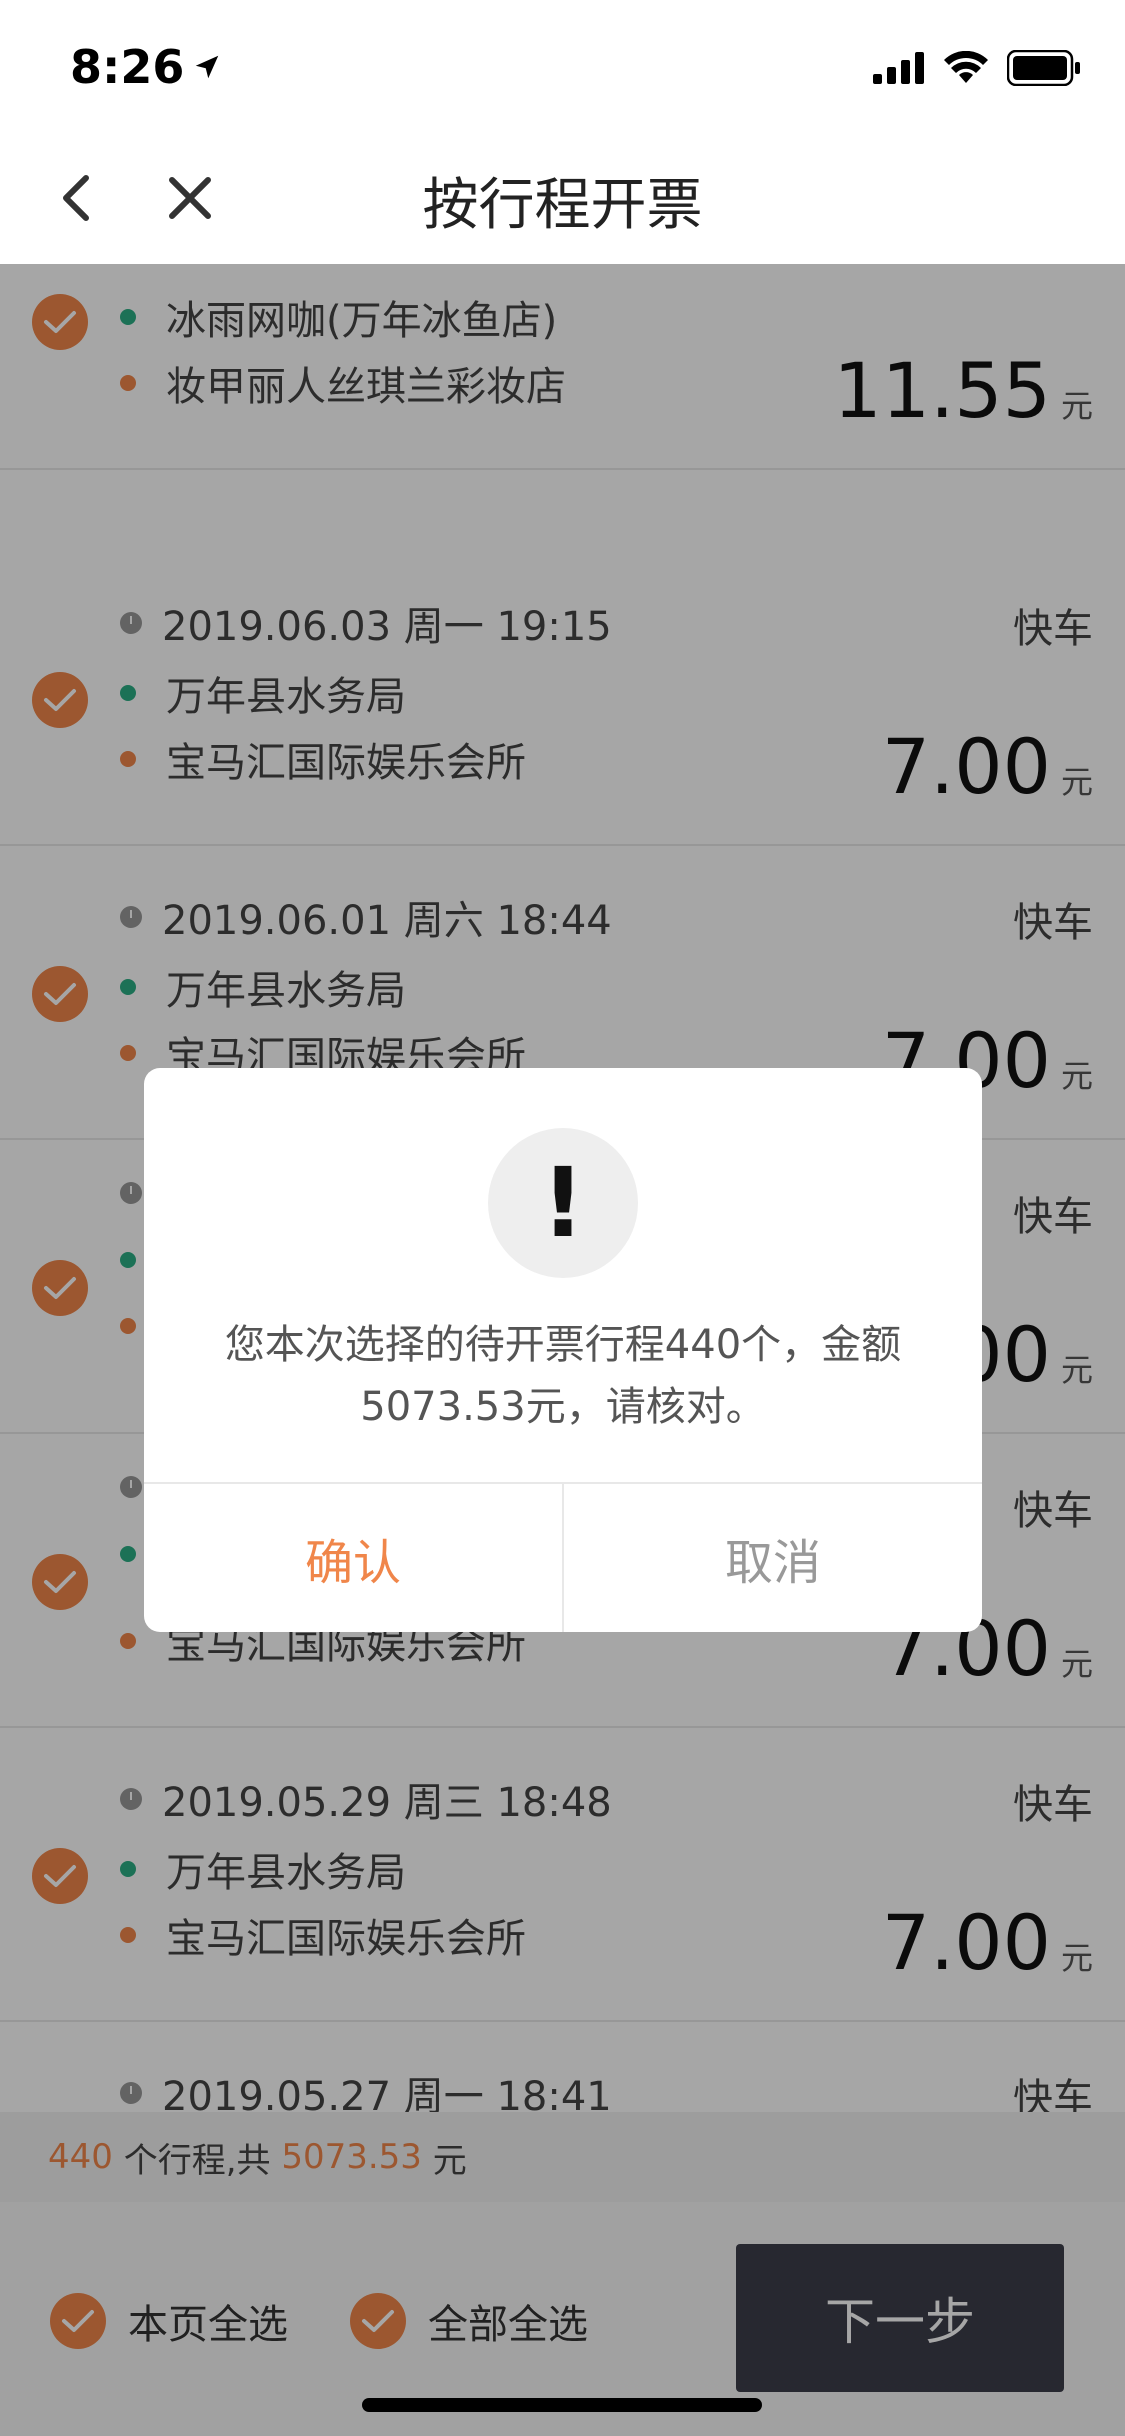 The height and width of the screenshot is (2436, 1125). I want to click on page-title: 按行程开票, so click(562, 205).